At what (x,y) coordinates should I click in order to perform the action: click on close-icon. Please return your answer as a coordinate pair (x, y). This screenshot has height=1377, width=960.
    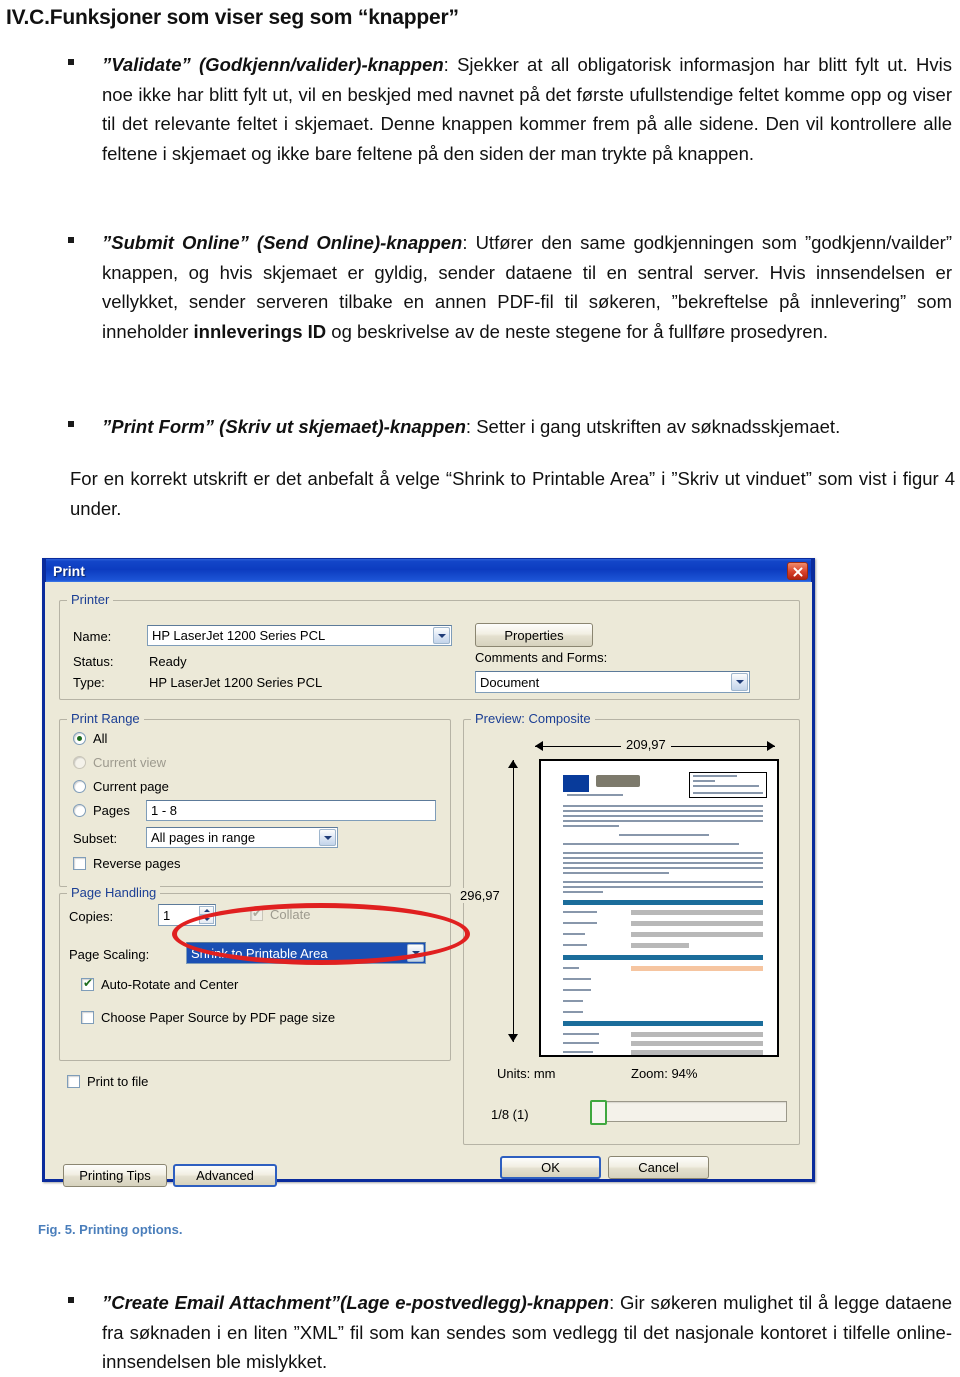
    Looking at the image, I should click on (797, 570).